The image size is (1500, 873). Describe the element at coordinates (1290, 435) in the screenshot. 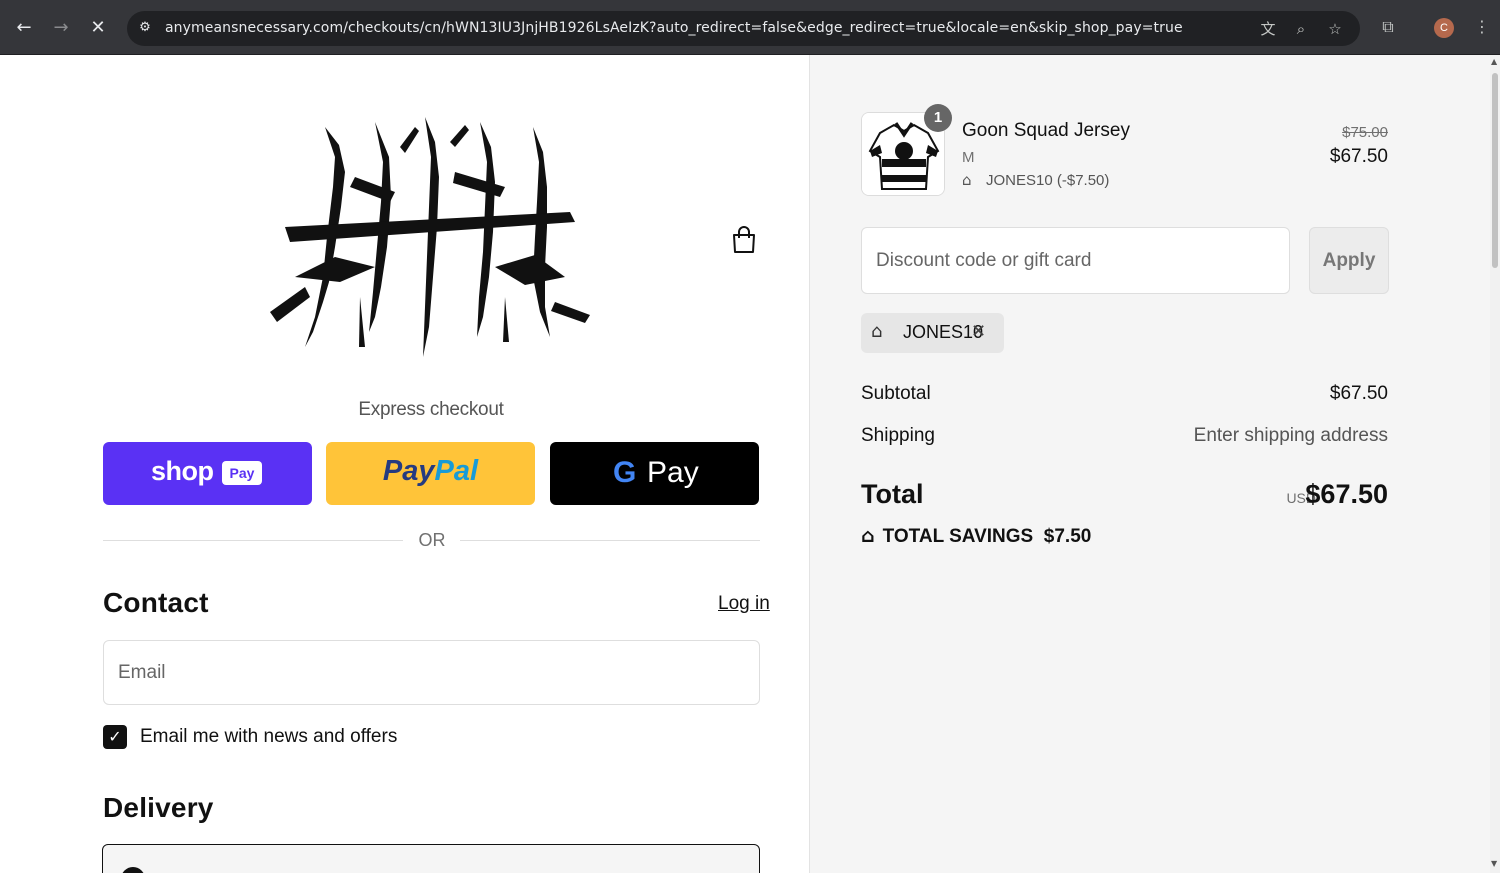

I see `shipping-value: Enter shipping address` at that location.